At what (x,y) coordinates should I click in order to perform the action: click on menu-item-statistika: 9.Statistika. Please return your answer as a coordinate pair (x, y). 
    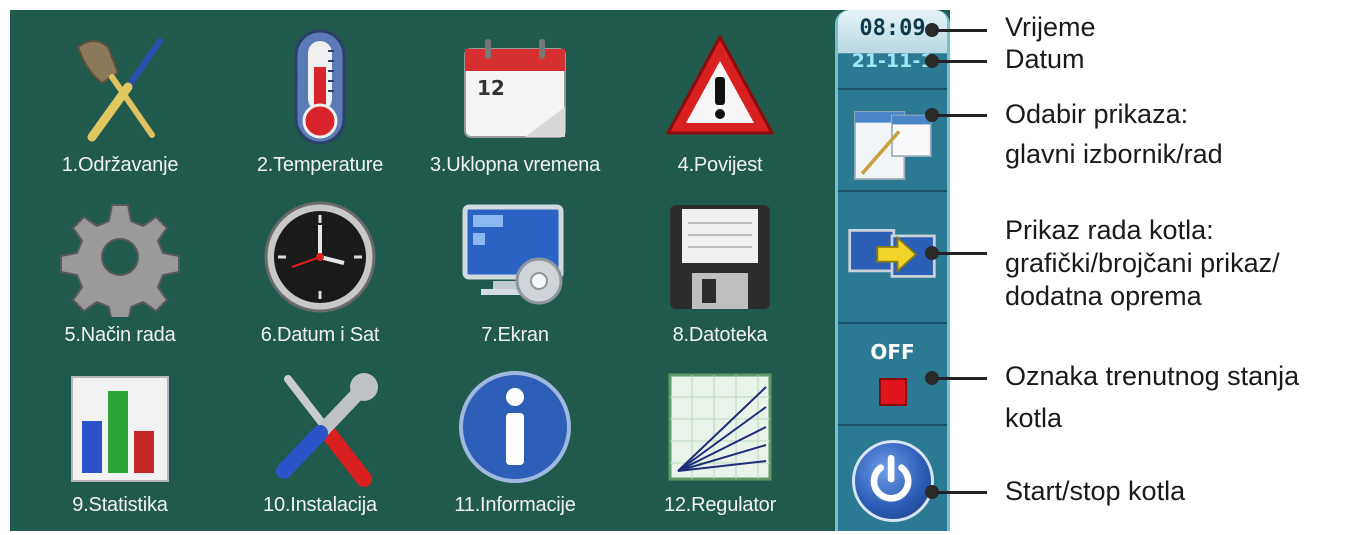
    Looking at the image, I should click on (120, 440).